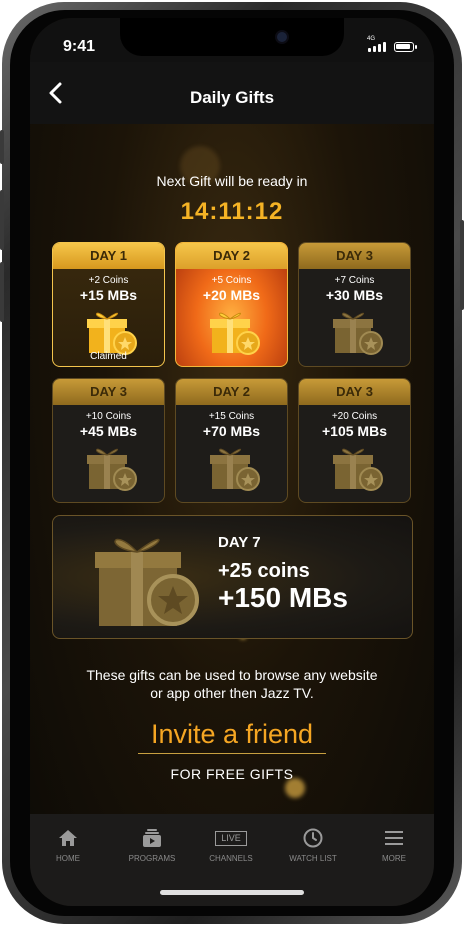 This screenshot has height=926, width=464. I want to click on nav-home: HOME, so click(69, 844).